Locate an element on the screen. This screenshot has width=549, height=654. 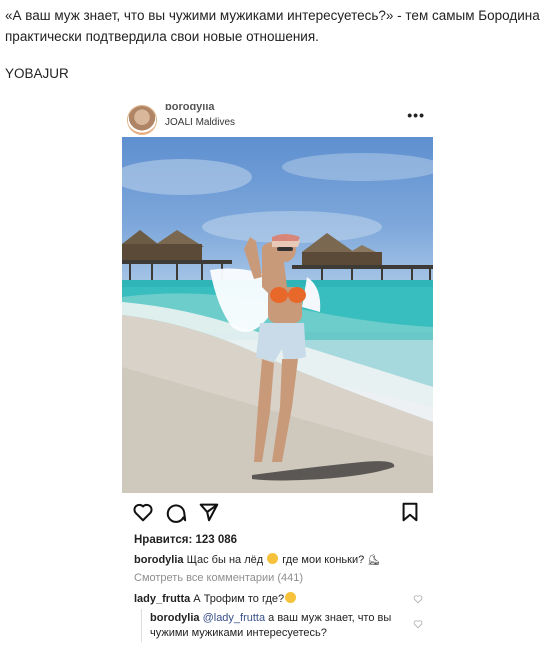
like-reply-heart-icon is located at coordinates (418, 624).